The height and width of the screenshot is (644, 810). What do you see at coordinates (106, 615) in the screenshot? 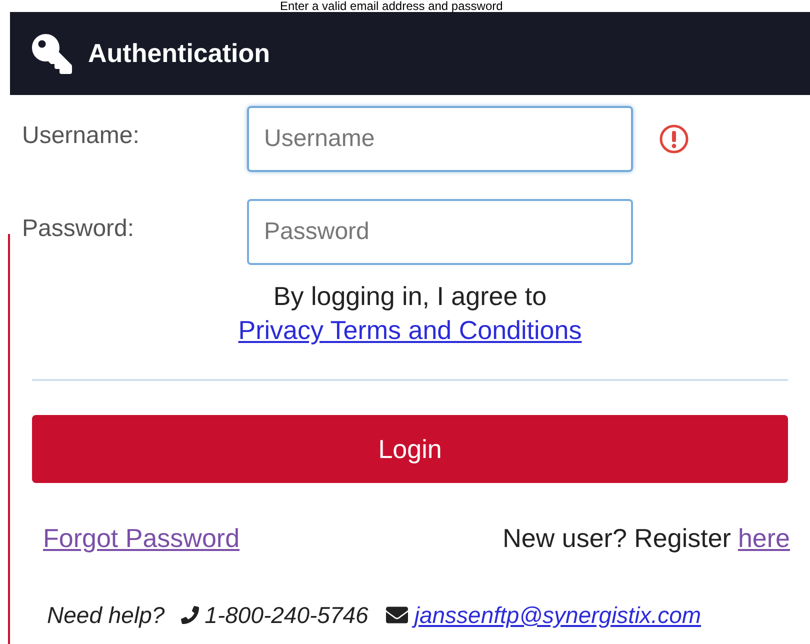
I see `help-text: Need help?` at bounding box center [106, 615].